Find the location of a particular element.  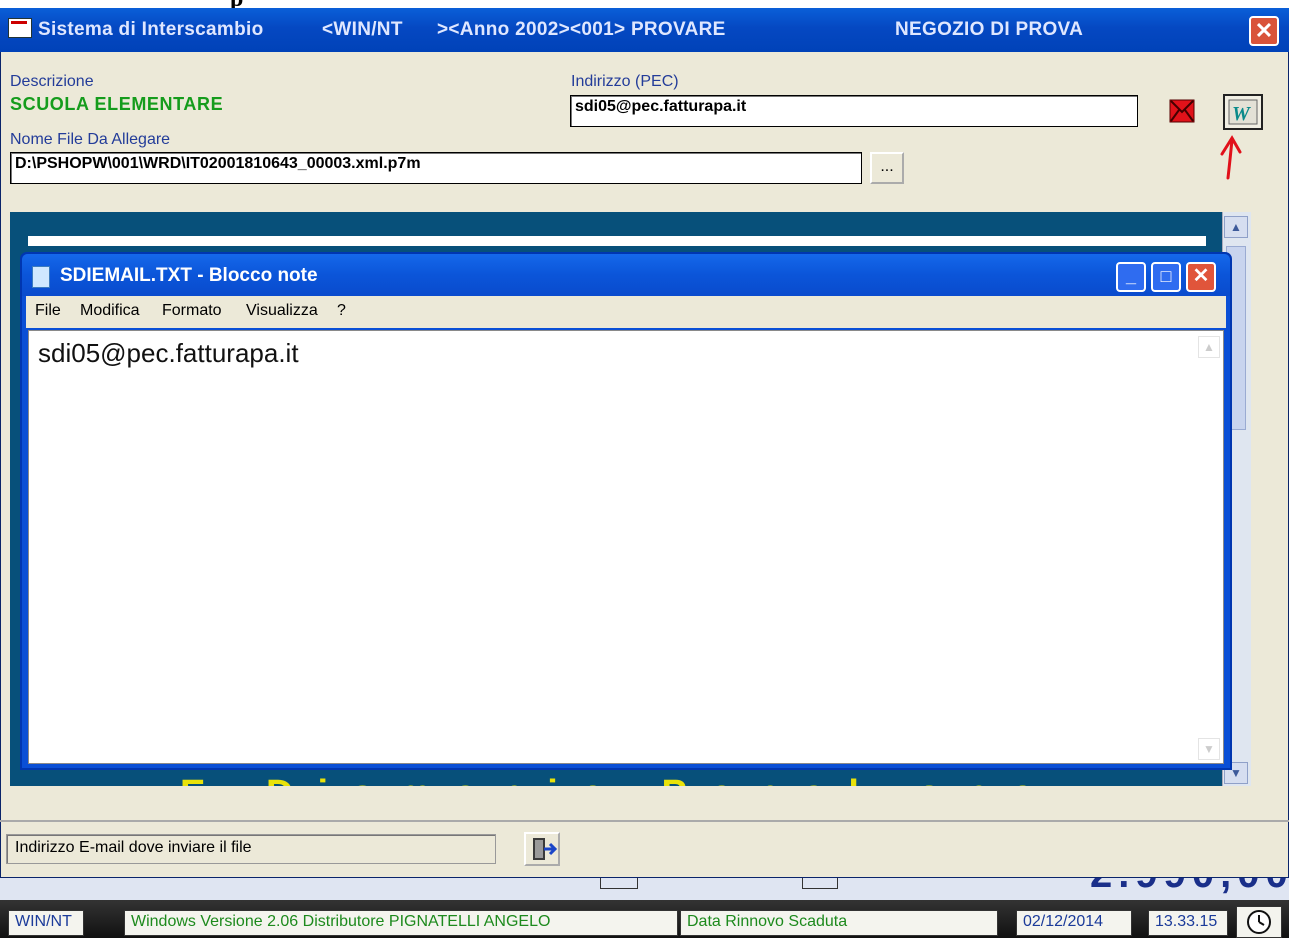

pec-input: sdi05@pec.fatturapa.it is located at coordinates (854, 111).